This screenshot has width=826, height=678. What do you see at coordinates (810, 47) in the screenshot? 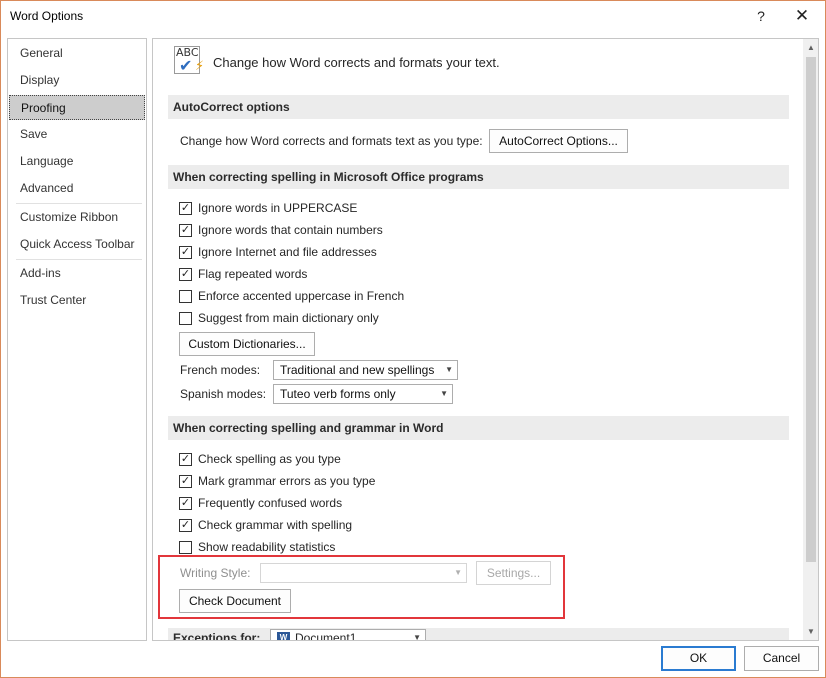
I see `scroll-up-icon: ▲` at bounding box center [810, 47].